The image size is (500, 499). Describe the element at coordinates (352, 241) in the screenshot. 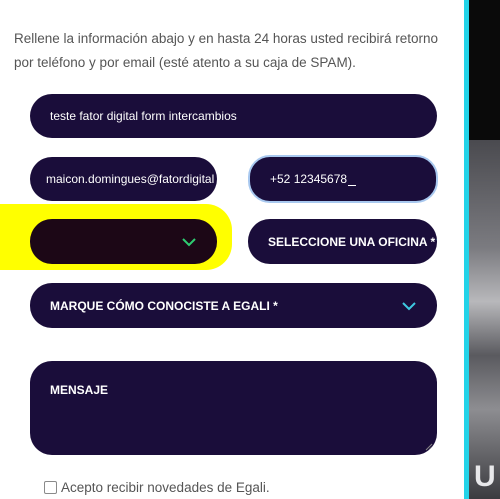

I see `office-select-label: SELECCIONE UNA OFICINA *` at that location.